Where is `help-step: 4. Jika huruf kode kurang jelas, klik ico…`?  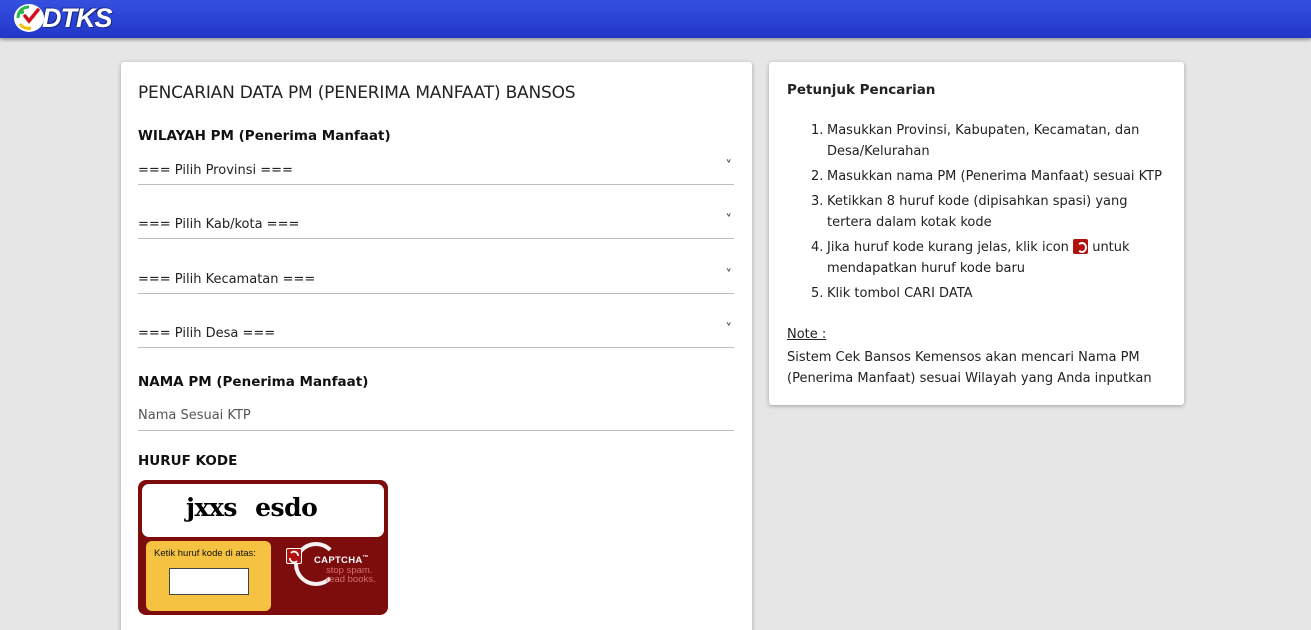
help-step: 4. Jika huruf kode kurang jelas, klik ico… is located at coordinates (989, 258).